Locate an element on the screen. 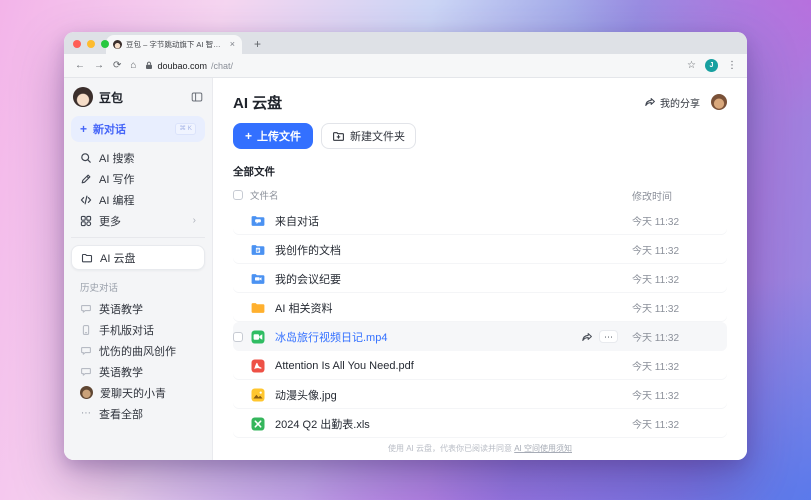 This screenshot has height=500, width=811. sidebar-header: 豆包 is located at coordinates (138, 97).